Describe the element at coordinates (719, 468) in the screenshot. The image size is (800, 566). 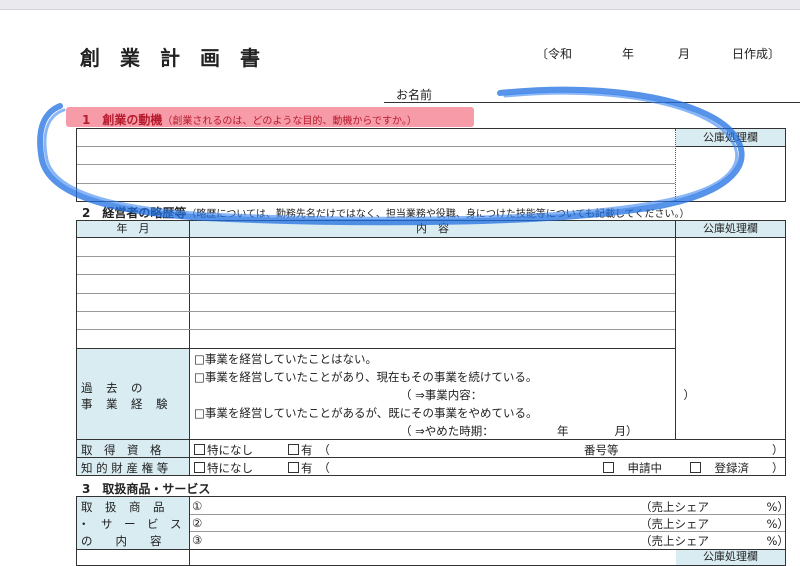
I see `ip-registered-option: 登録済` at that location.